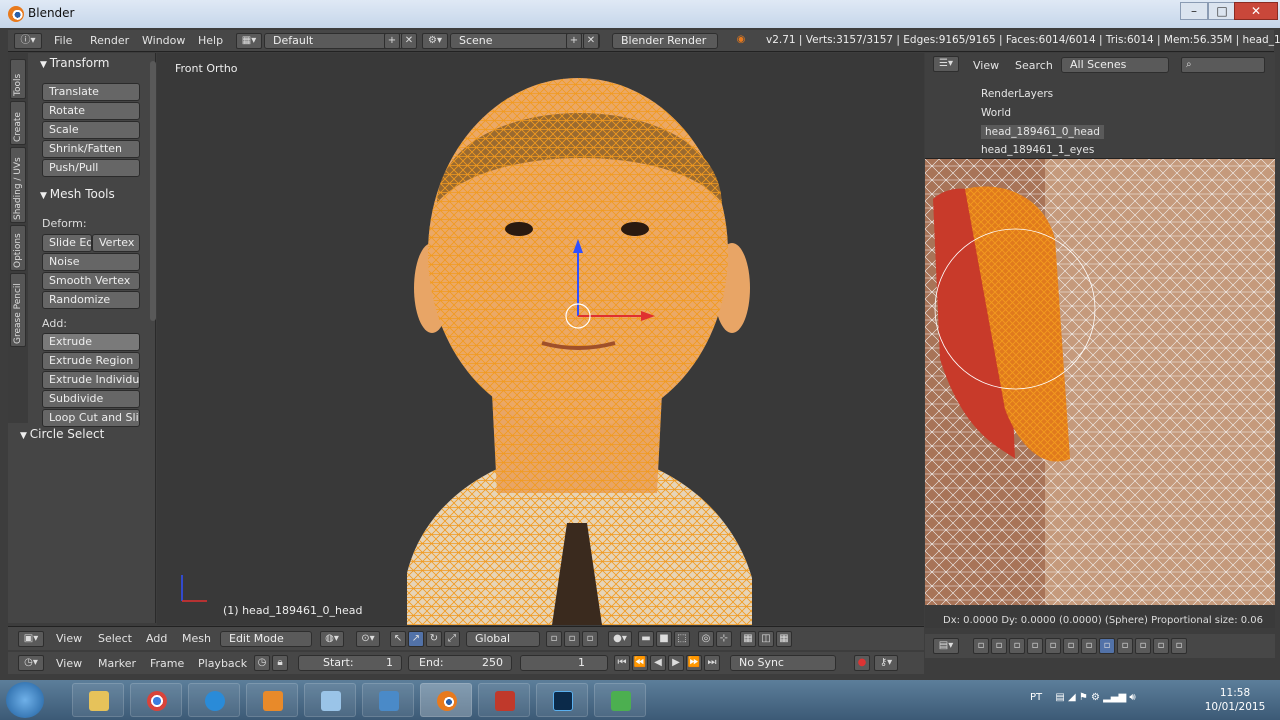 The height and width of the screenshot is (720, 1280). Describe the element at coordinates (91, 342) in the screenshot. I see `extrude-dropdown: Extrude` at that location.